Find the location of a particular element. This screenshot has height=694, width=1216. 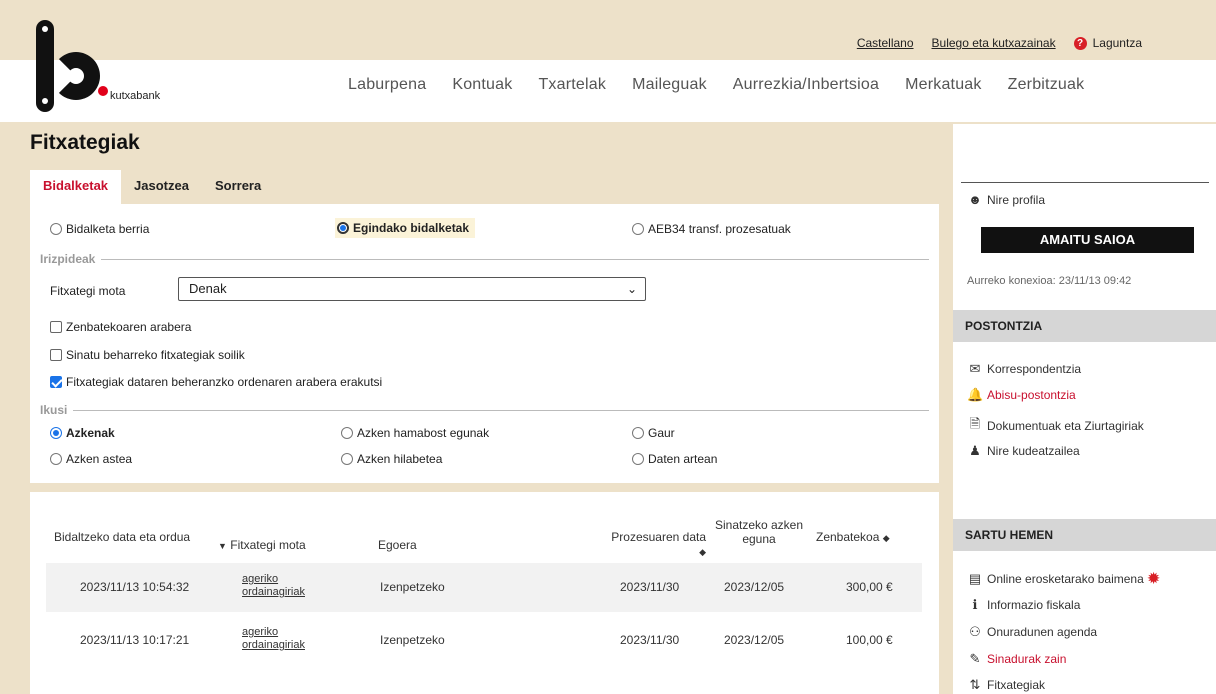

view-option-label: Azkenak is located at coordinates (90, 433).